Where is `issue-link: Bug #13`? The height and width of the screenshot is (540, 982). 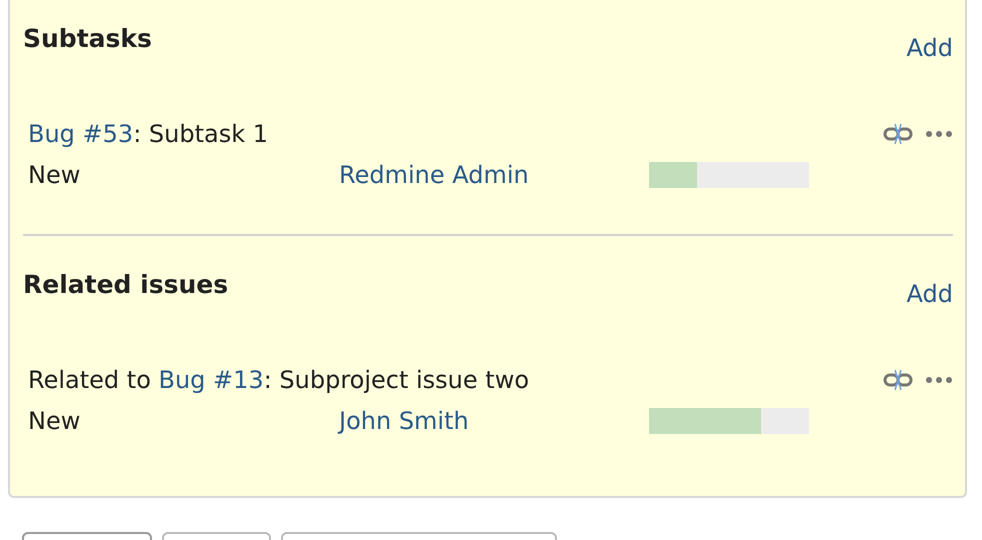 issue-link: Bug #13 is located at coordinates (211, 380).